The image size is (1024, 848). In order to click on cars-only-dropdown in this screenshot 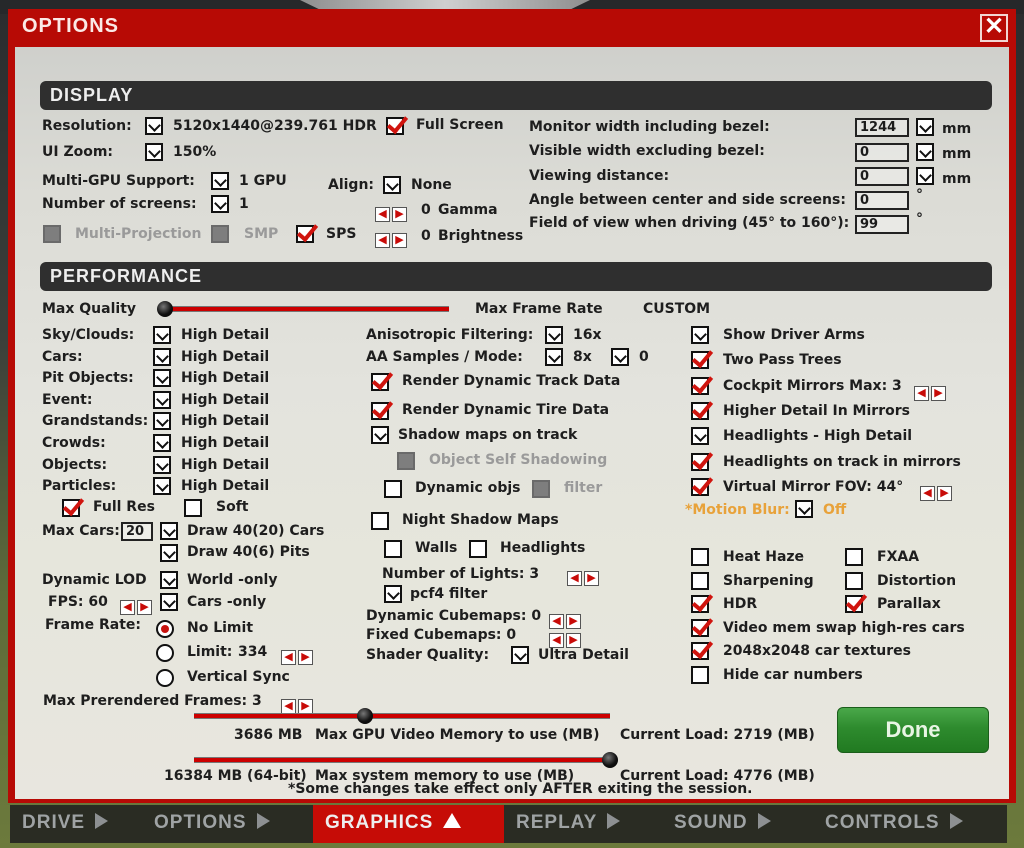, I will do `click(169, 602)`.